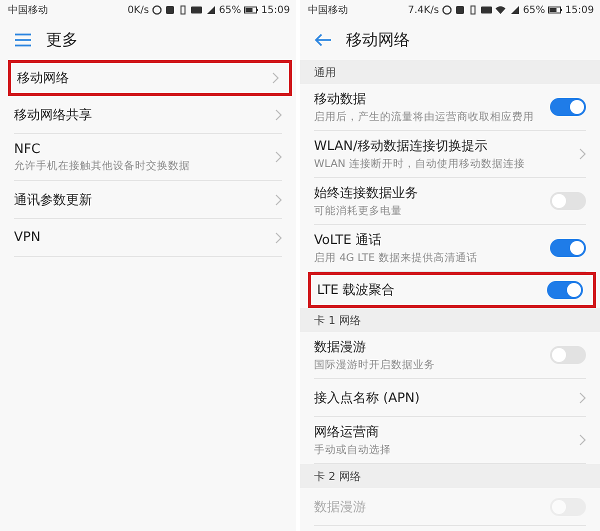 This screenshot has height=531, width=600. Describe the element at coordinates (28, 237) in the screenshot. I see `setting-title: VPN` at that location.